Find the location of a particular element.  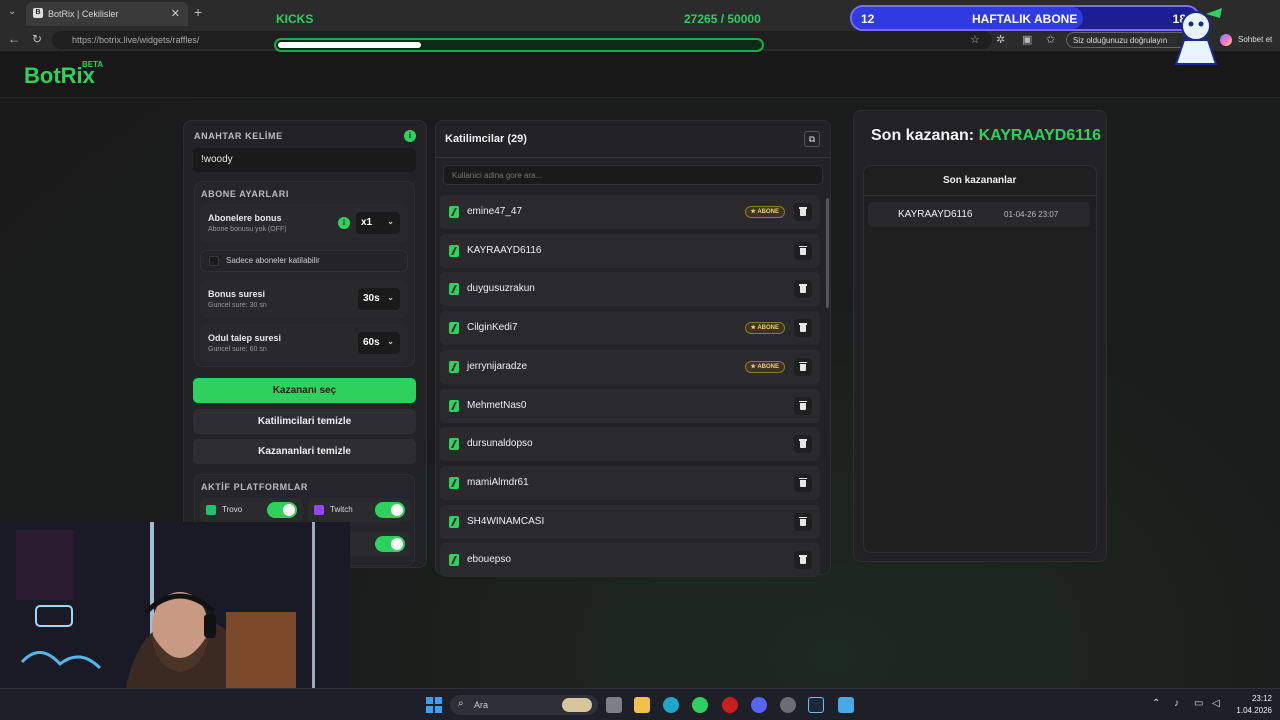

kicks-goal-bar is located at coordinates (519, 45).